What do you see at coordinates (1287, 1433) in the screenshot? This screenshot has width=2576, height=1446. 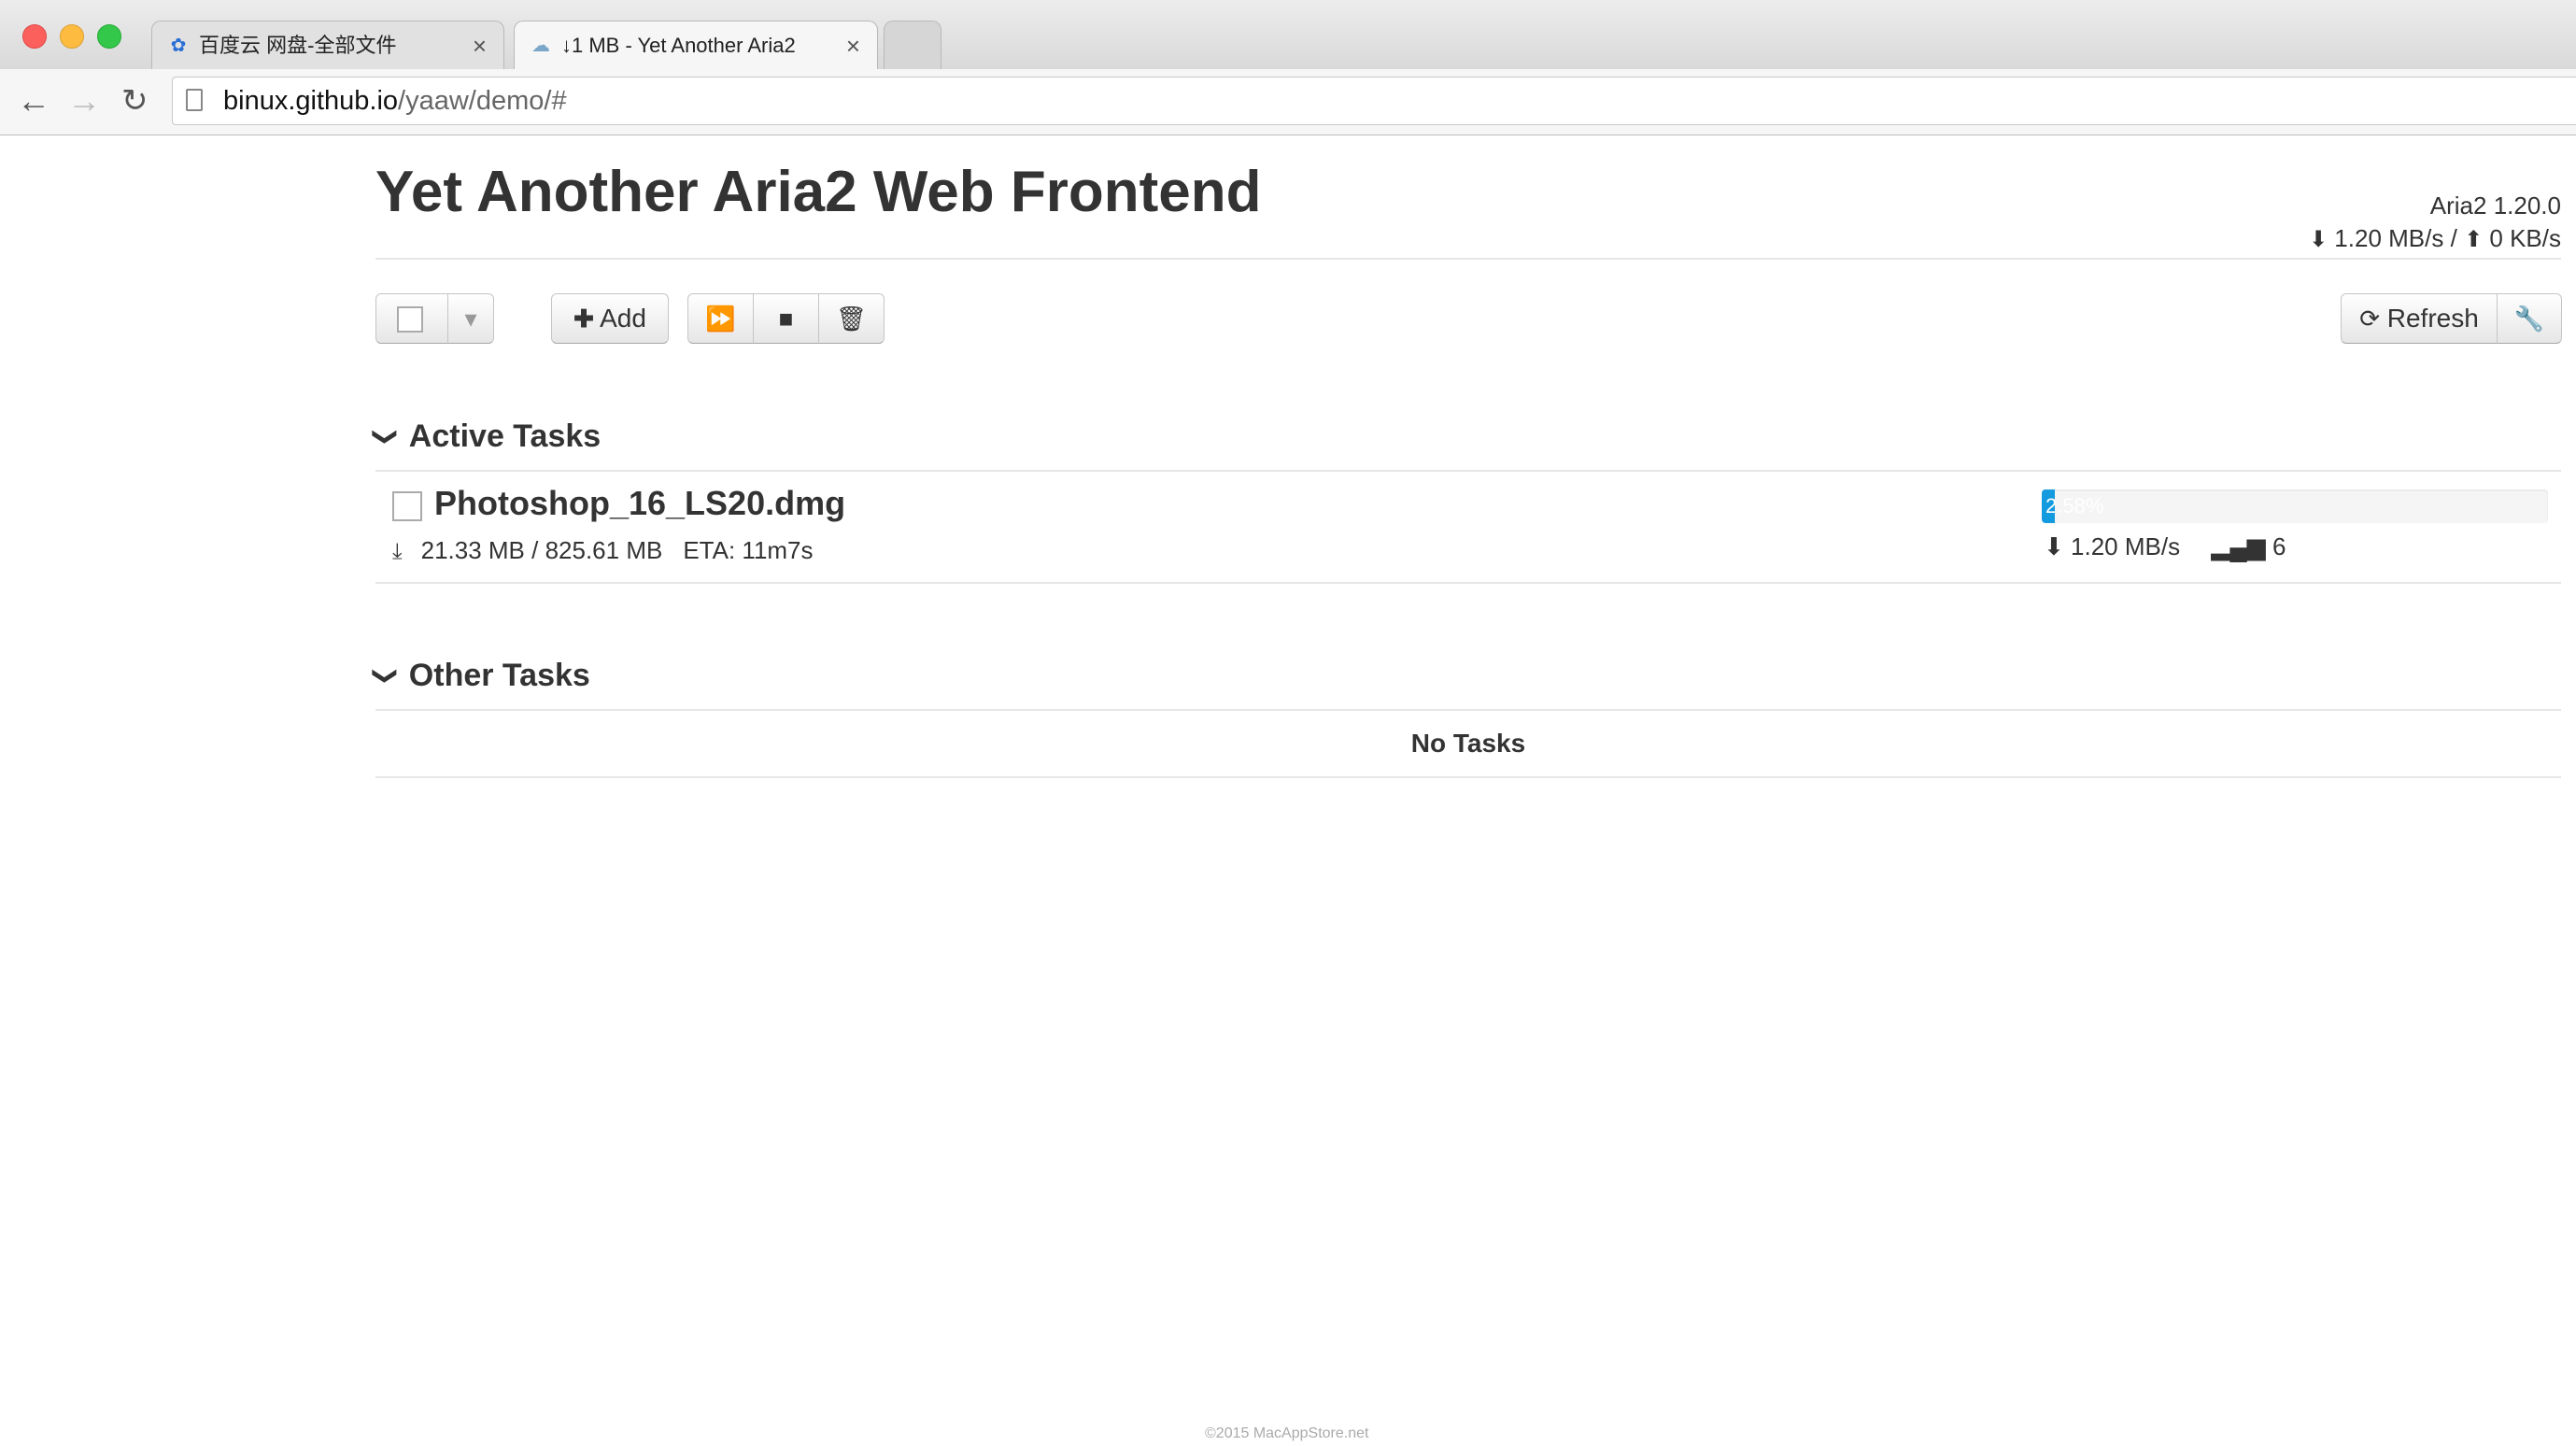 I see `footer-watermark: ©2015 MacAppStore.net` at bounding box center [1287, 1433].